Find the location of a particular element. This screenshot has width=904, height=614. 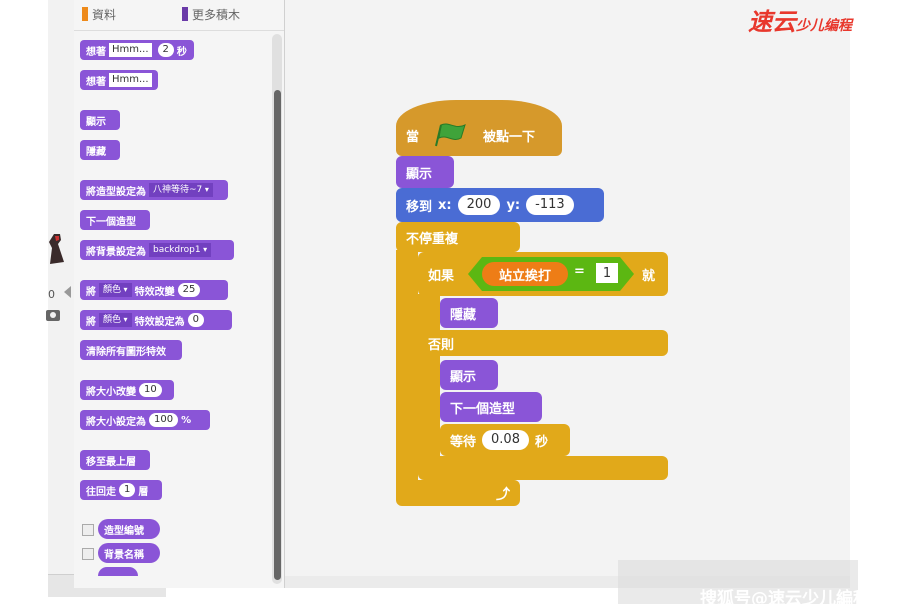

forever-block: 不停重複 is located at coordinates (458, 237).